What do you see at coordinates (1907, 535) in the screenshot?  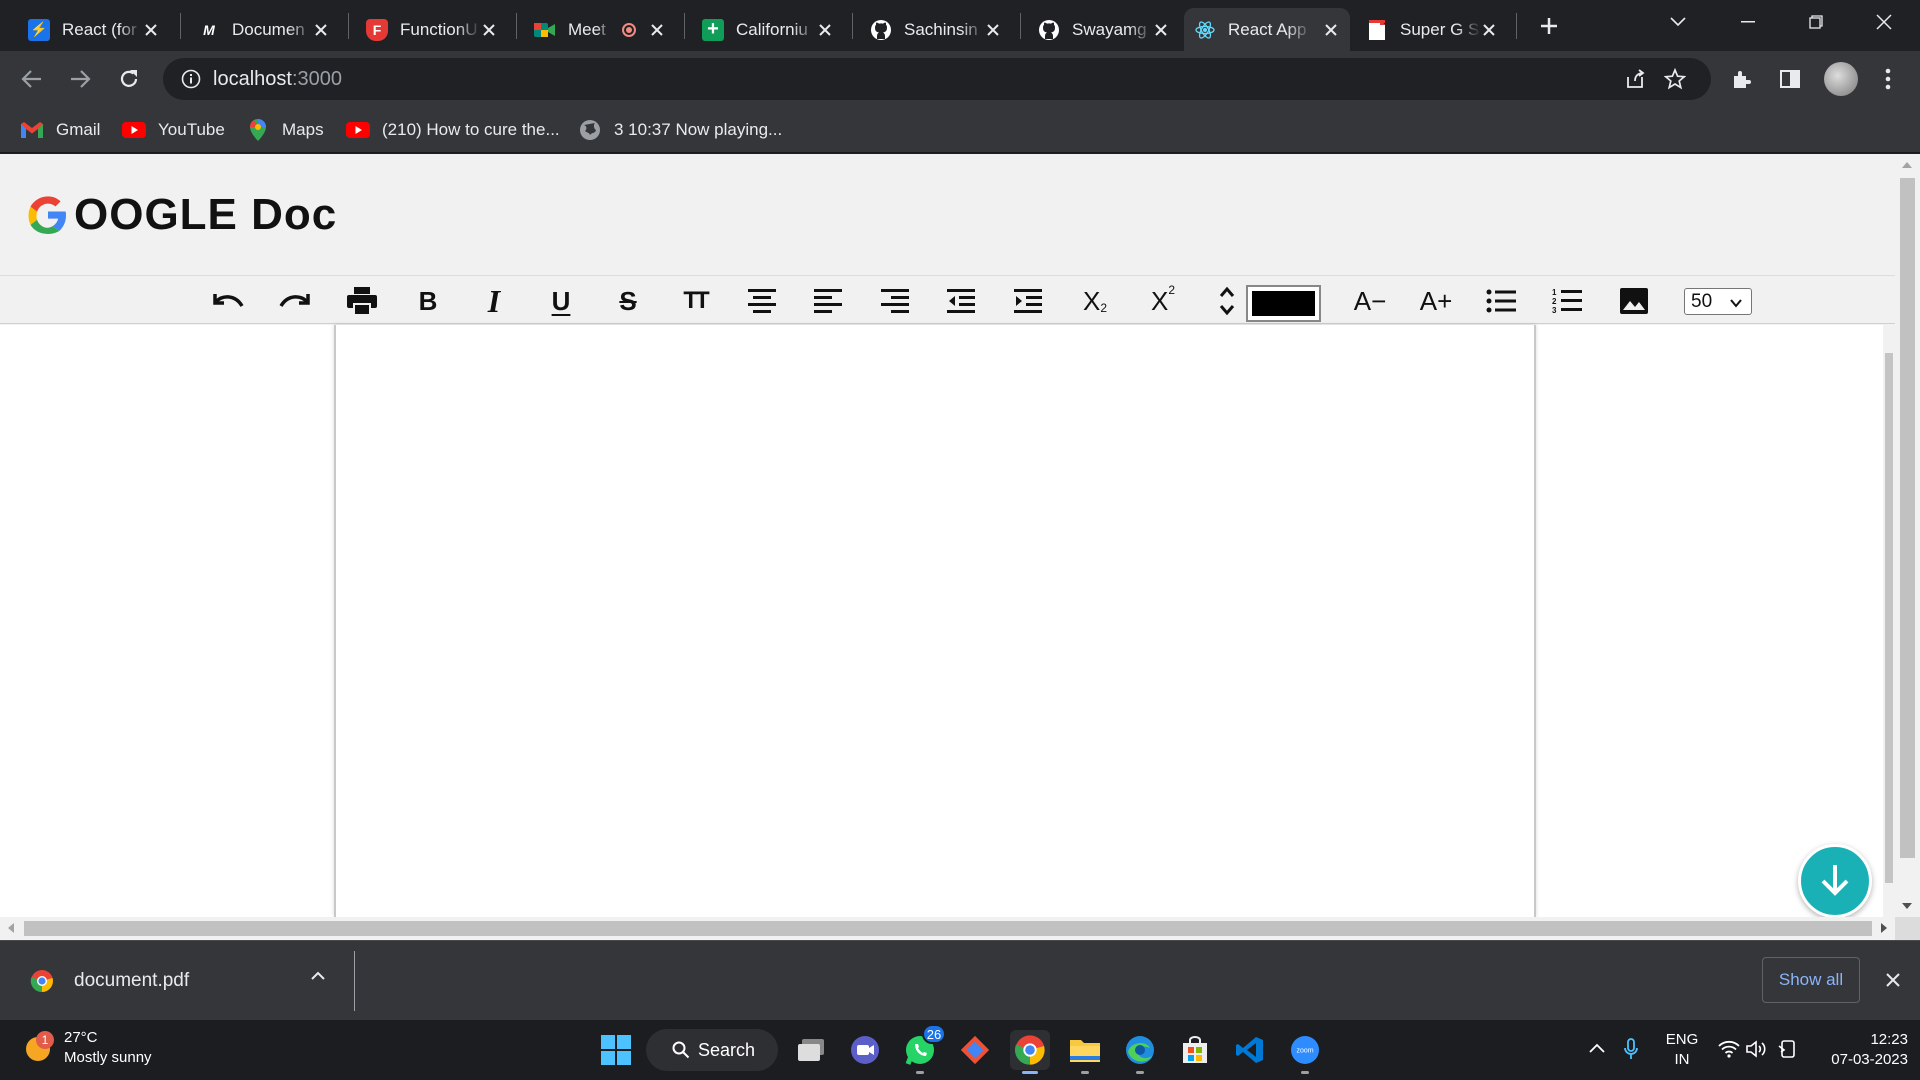 I see `page-scrollbar-vertical` at bounding box center [1907, 535].